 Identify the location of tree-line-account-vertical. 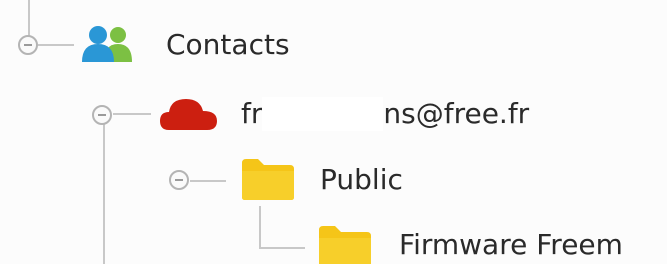
(104, 194).